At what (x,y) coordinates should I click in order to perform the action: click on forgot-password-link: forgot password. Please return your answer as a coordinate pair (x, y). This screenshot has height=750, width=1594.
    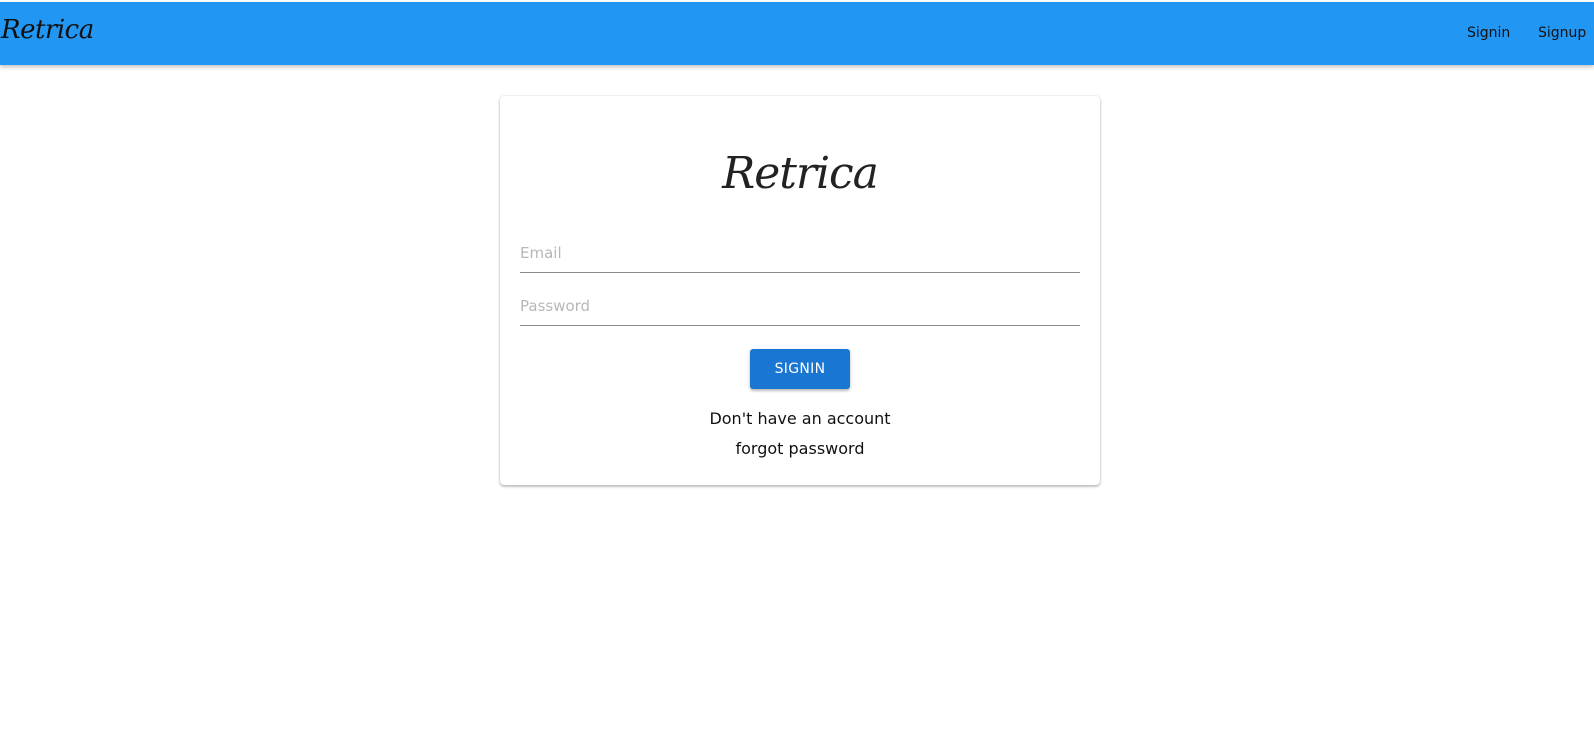
    Looking at the image, I should click on (800, 448).